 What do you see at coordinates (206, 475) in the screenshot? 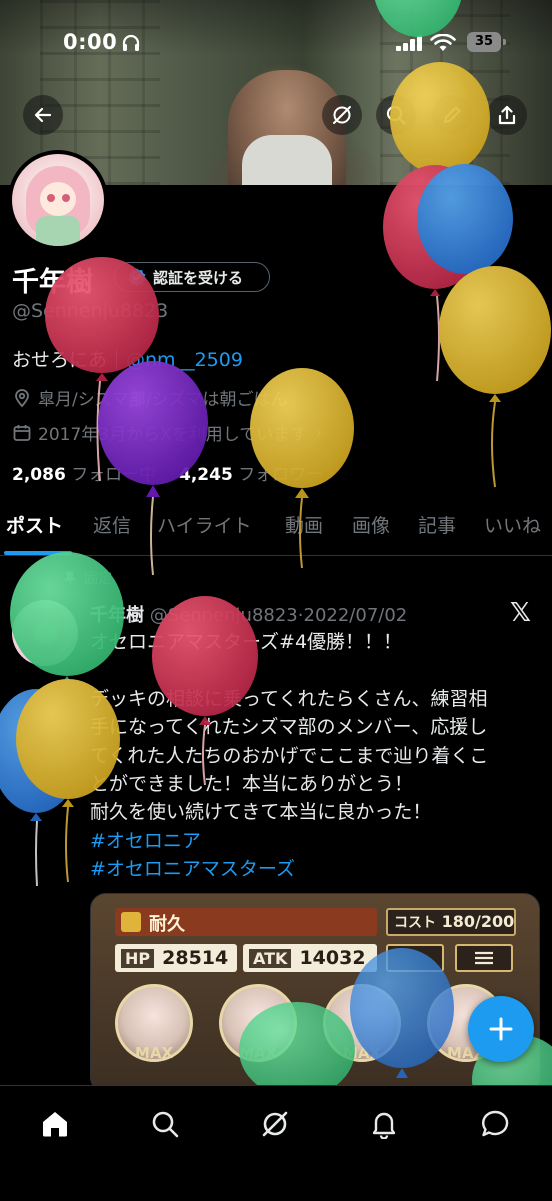
I see `followers-count: 4,245` at bounding box center [206, 475].